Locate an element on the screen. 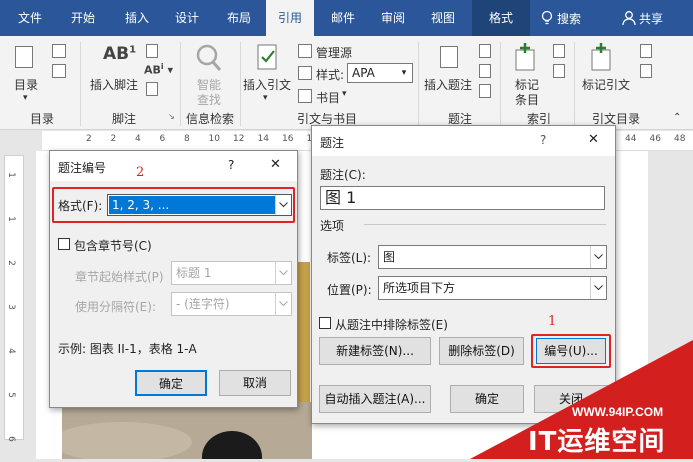 The height and width of the screenshot is (462, 693). group-label-research: 信息检索 is located at coordinates (210, 119).